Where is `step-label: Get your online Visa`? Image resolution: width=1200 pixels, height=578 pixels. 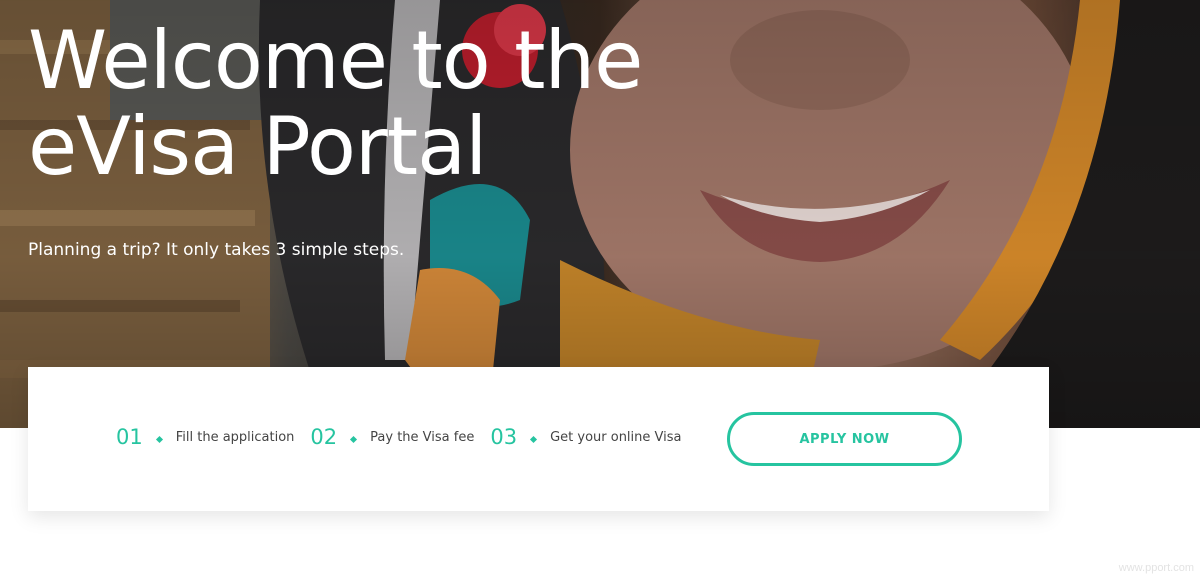 step-label: Get your online Visa is located at coordinates (616, 437).